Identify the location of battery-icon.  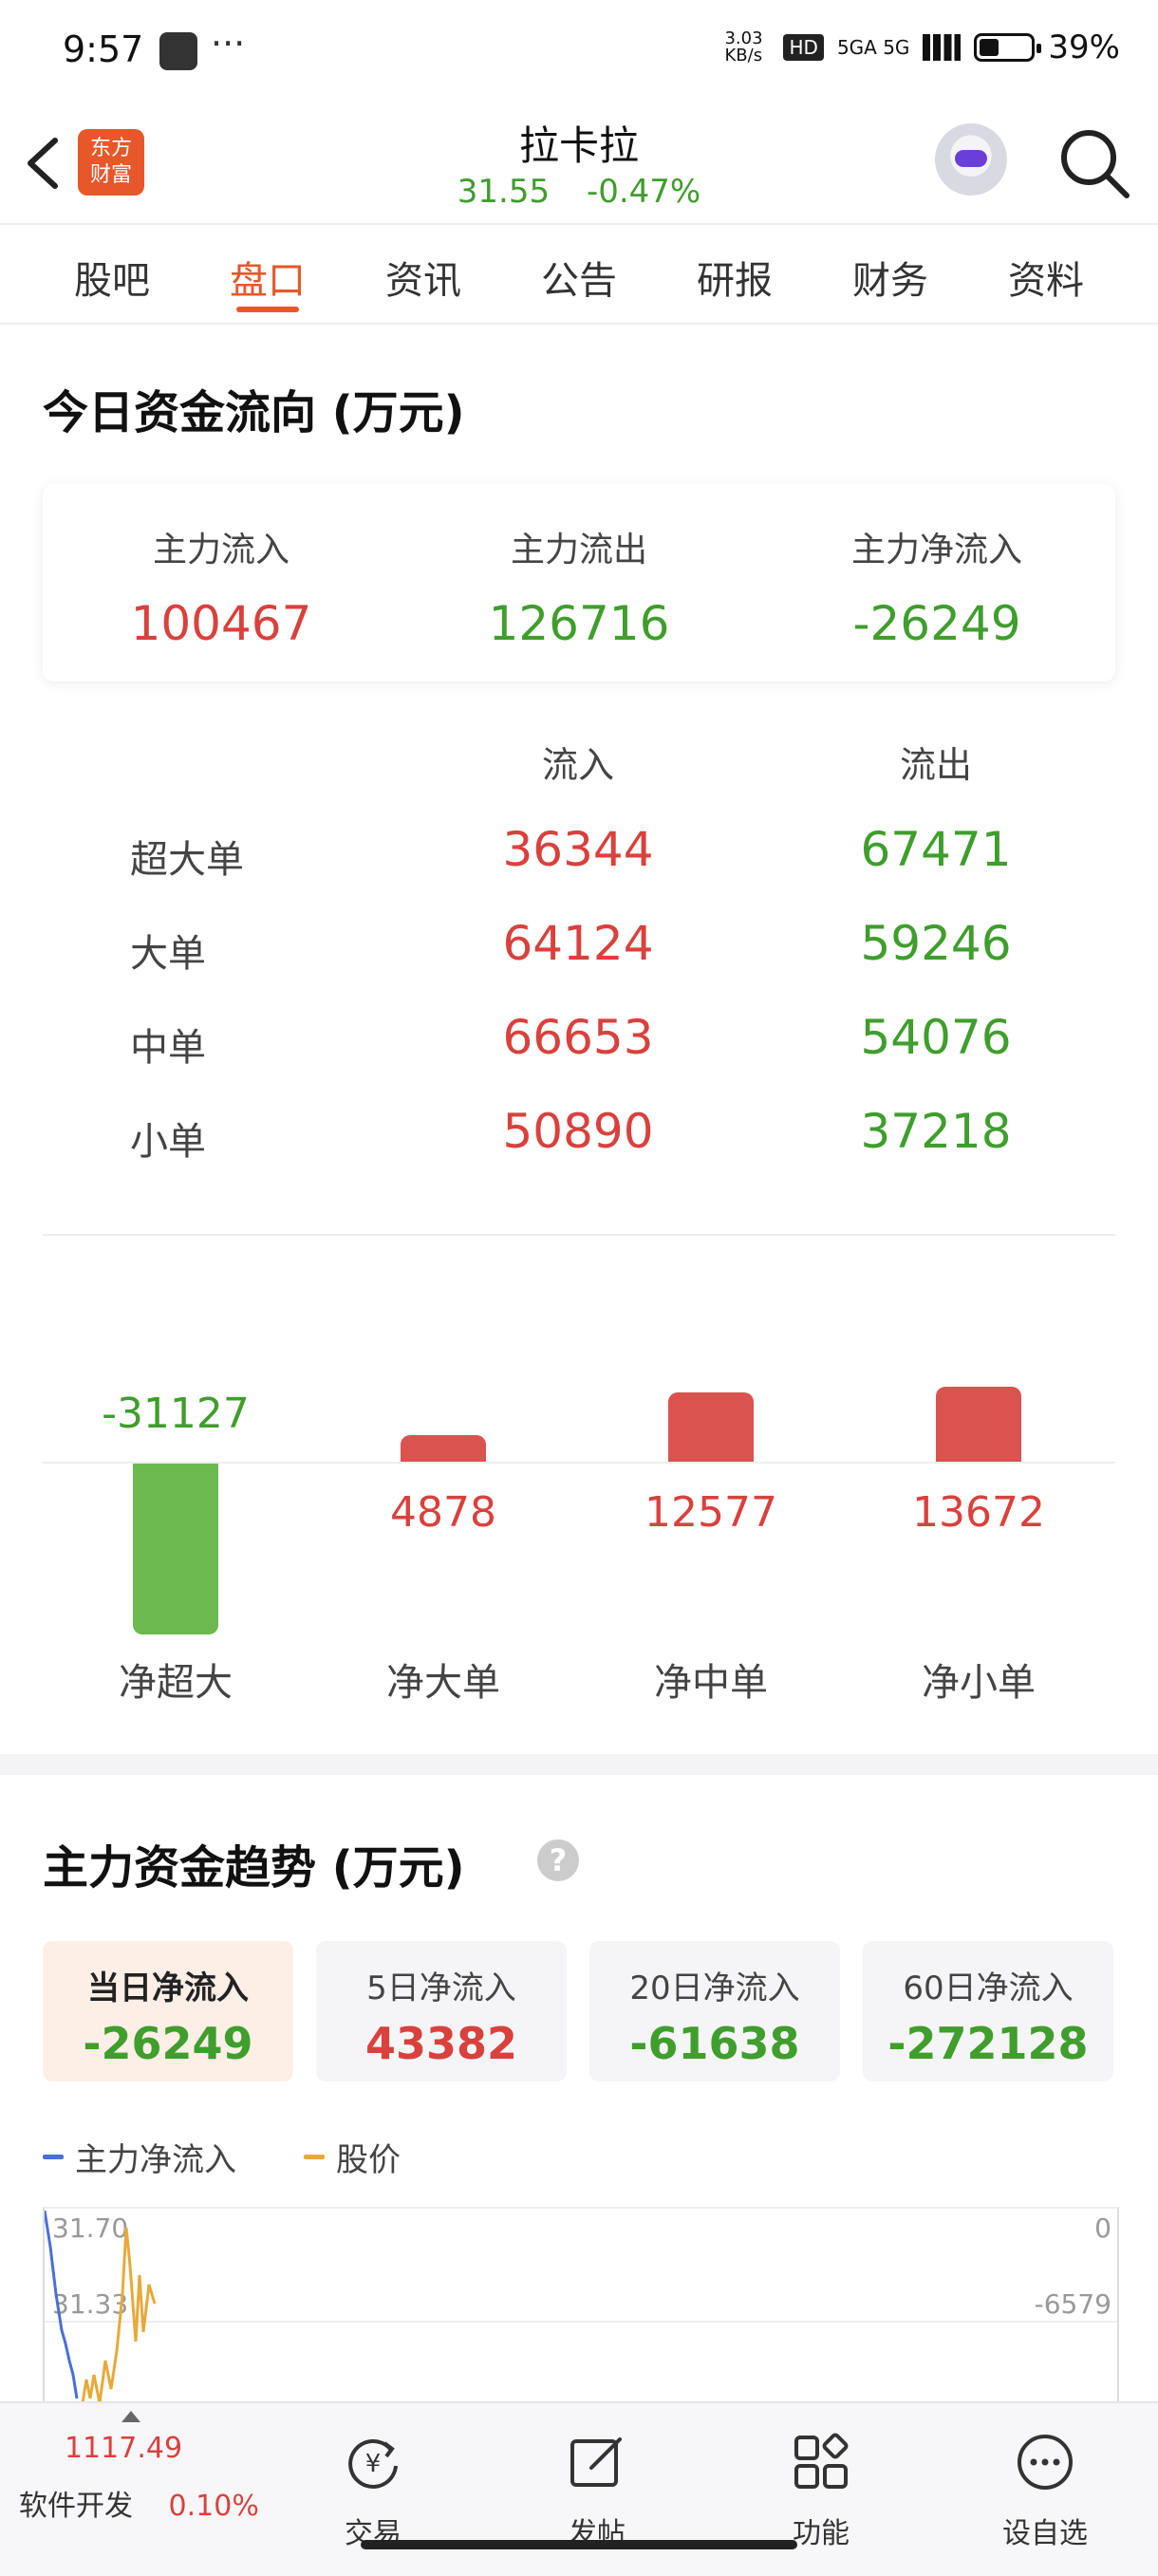
(1008, 48).